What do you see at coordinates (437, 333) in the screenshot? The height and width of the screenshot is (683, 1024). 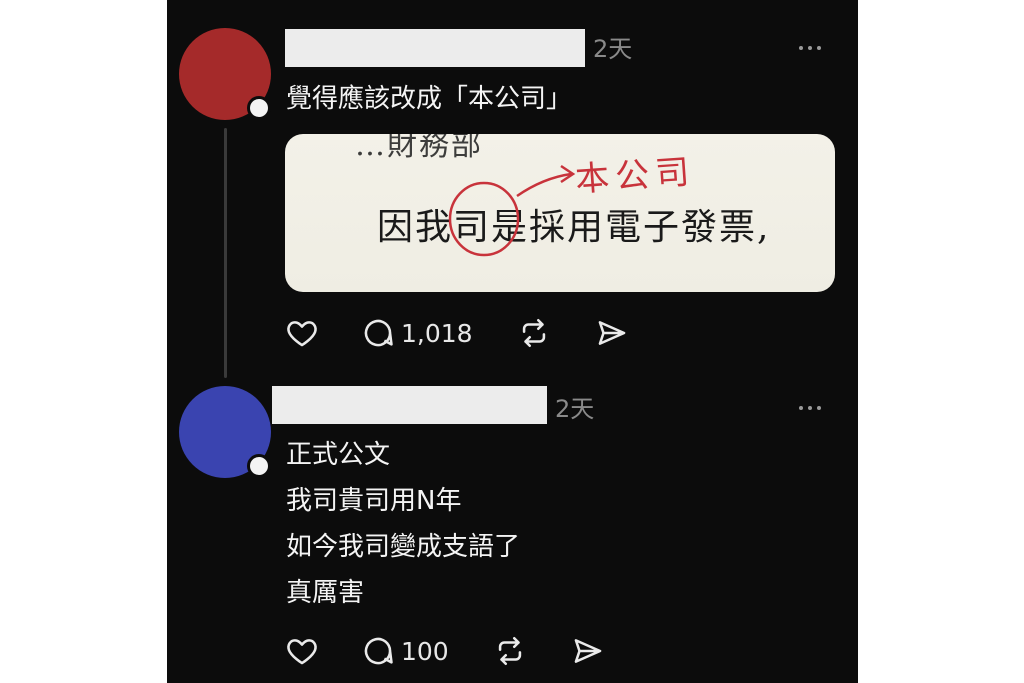 I see `reply-count: 1,018` at bounding box center [437, 333].